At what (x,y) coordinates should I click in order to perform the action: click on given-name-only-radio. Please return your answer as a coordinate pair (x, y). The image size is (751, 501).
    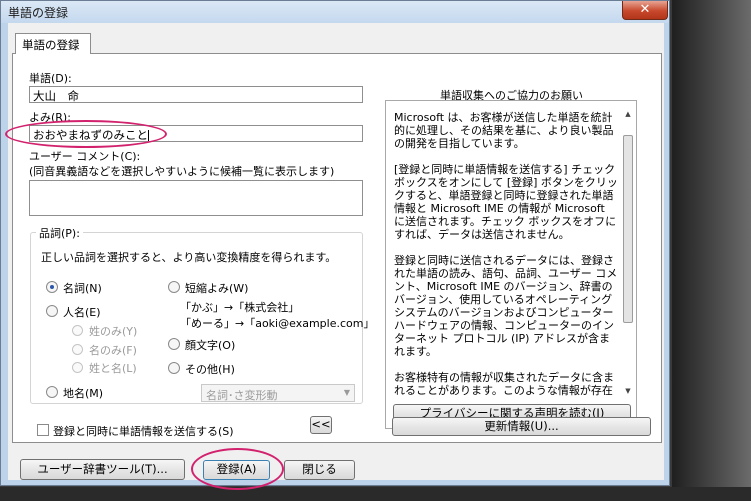
    Looking at the image, I should click on (77, 349).